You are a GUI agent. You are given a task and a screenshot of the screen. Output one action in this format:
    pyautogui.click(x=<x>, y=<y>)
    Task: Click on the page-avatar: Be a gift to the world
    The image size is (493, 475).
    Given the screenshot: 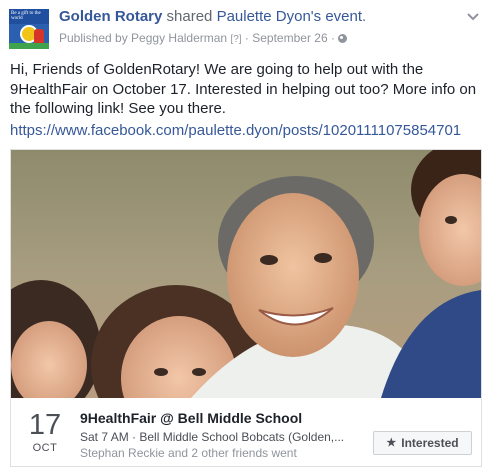 What is the action you would take?
    pyautogui.click(x=29, y=29)
    